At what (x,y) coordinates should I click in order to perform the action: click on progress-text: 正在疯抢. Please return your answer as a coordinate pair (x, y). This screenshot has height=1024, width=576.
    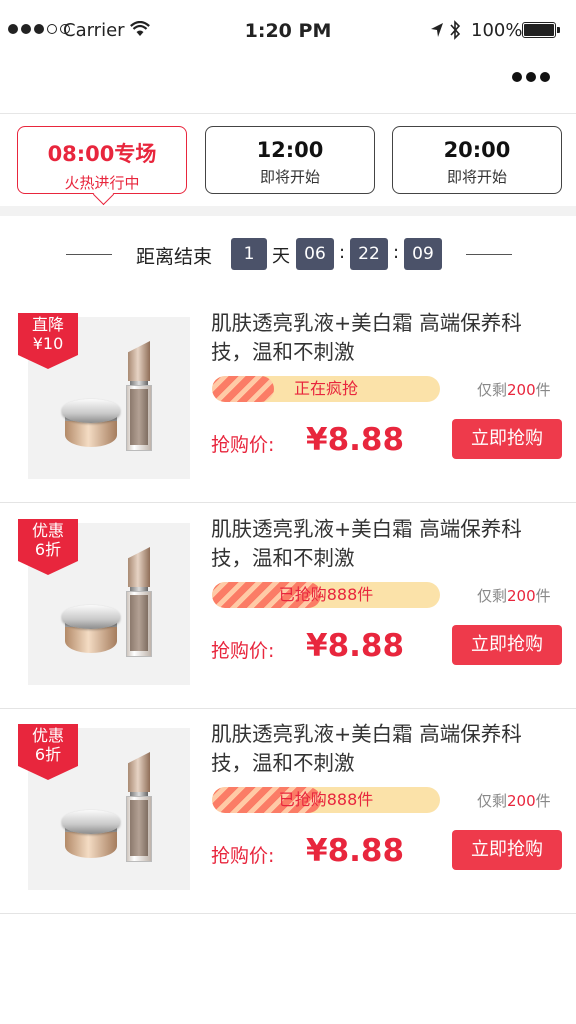
    Looking at the image, I should click on (325, 388).